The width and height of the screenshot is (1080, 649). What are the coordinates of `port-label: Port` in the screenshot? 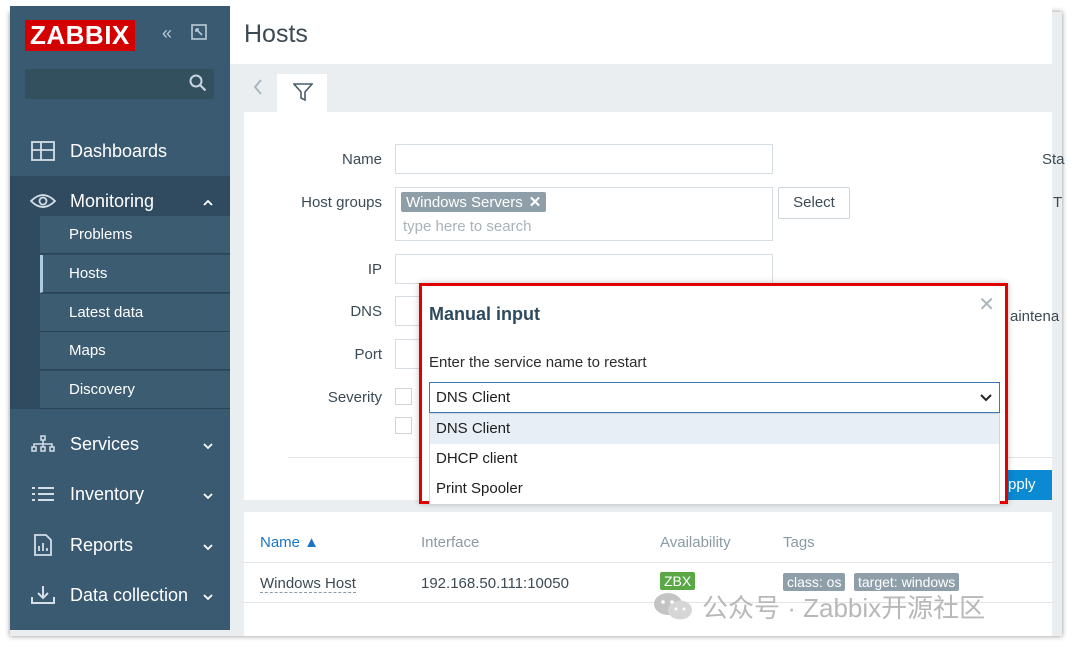 It's located at (368, 354).